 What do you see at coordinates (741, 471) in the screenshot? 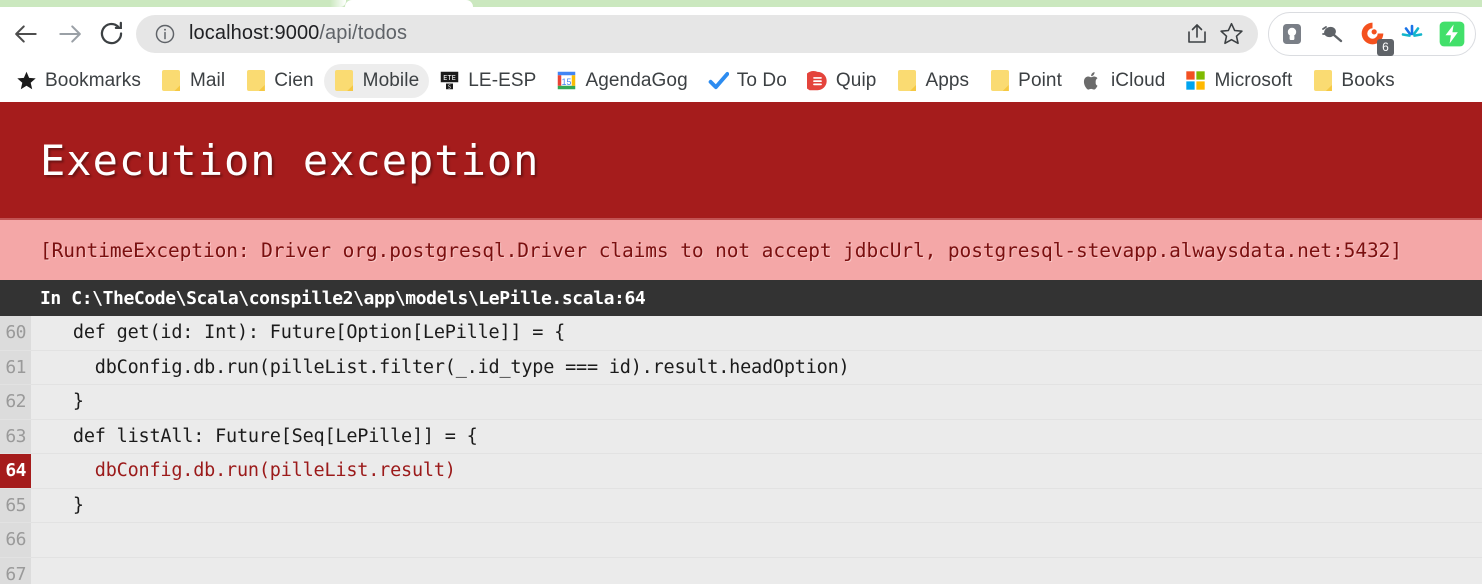
I see `code-line-row-error: 64 dbConfig.db.run(pilleList.result)` at bounding box center [741, 471].